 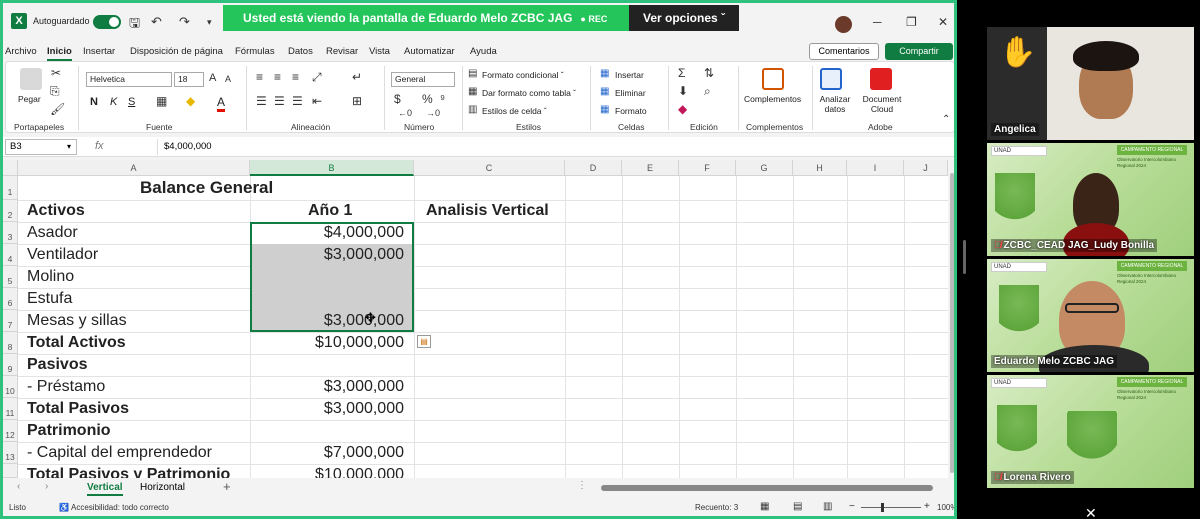 What do you see at coordinates (772, 99) in the screenshot?
I see `addins-button: Complementos` at bounding box center [772, 99].